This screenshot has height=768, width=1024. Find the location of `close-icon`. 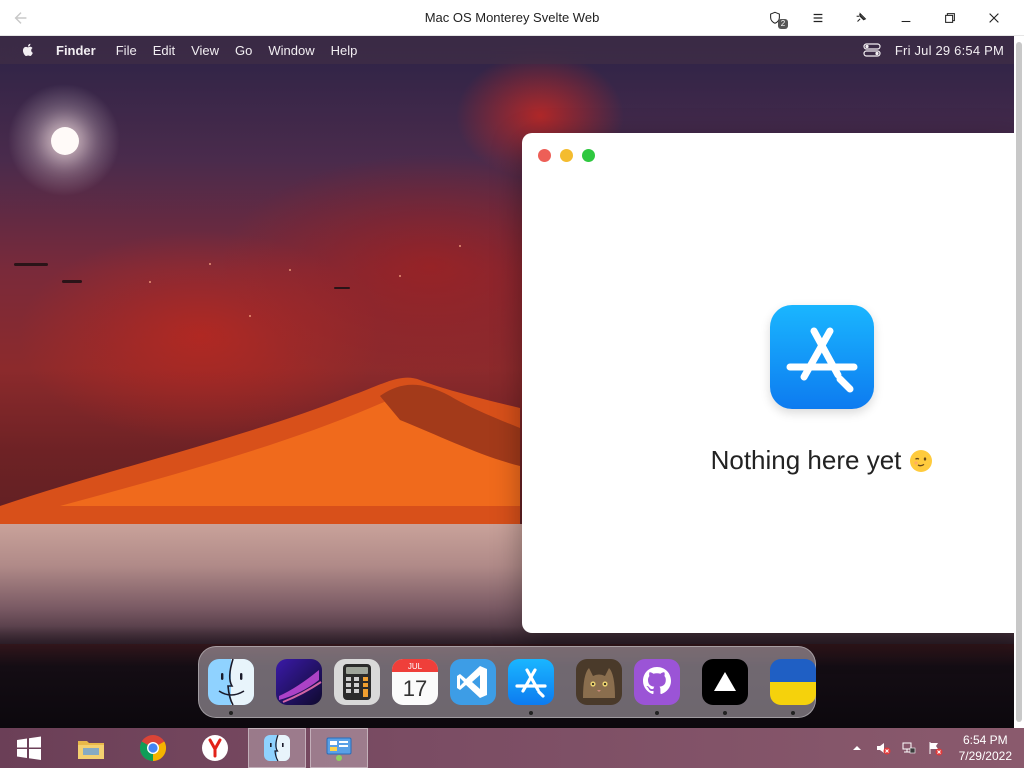

close-icon is located at coordinates (994, 18).